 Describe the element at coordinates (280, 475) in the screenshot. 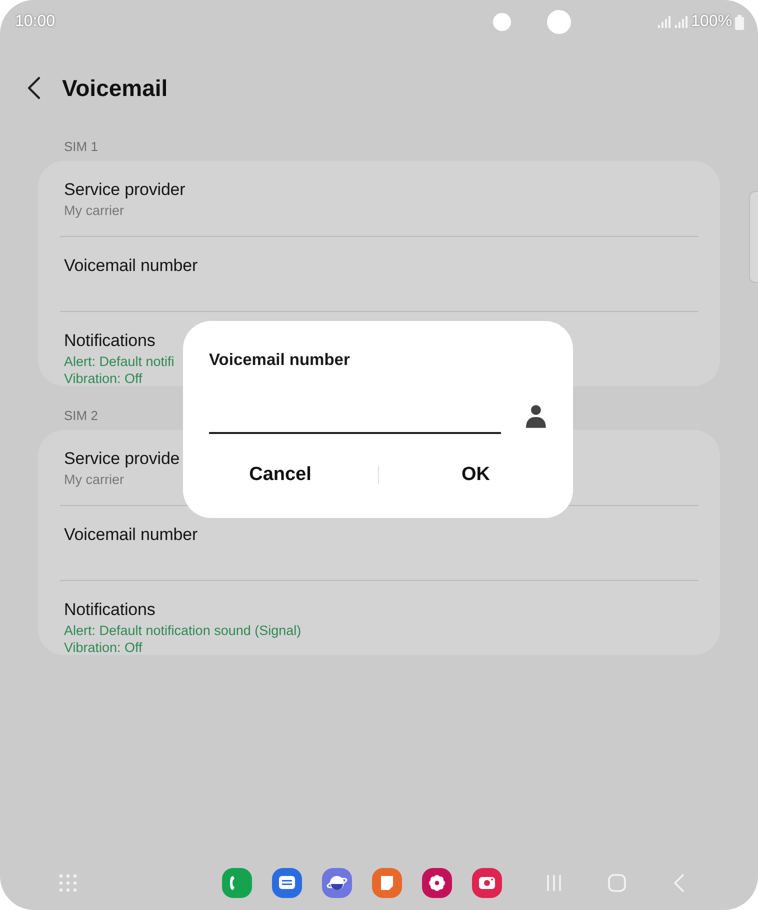

I see `cancel-button: Cancel` at that location.